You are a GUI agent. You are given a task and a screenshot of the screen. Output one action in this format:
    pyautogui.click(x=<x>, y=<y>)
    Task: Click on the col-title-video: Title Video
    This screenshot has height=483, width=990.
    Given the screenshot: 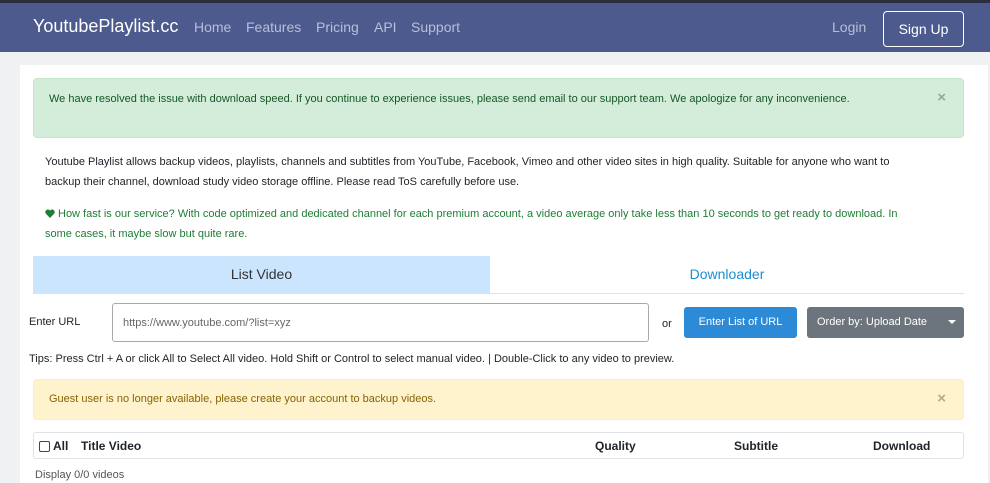 What is the action you would take?
    pyautogui.click(x=111, y=446)
    